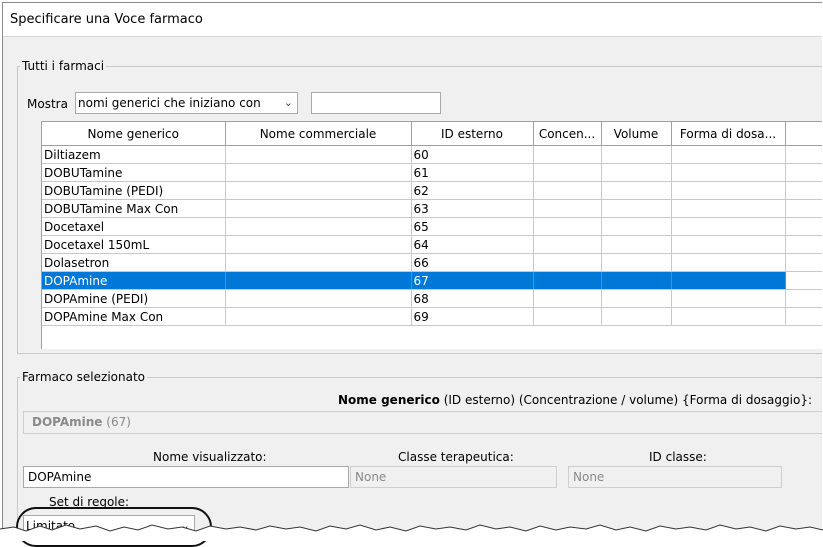  I want to click on window-title: Specificare una Voce farmaco, so click(106, 19).